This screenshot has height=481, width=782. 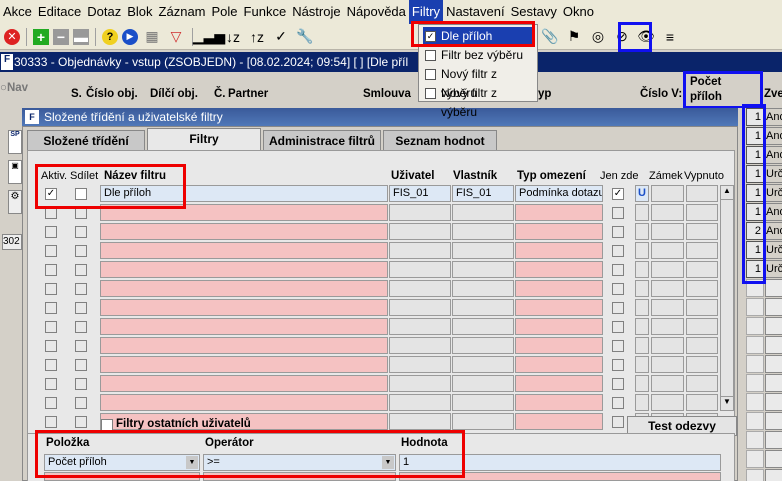 I want to click on wrench-icon: 🔧, so click(x=305, y=37).